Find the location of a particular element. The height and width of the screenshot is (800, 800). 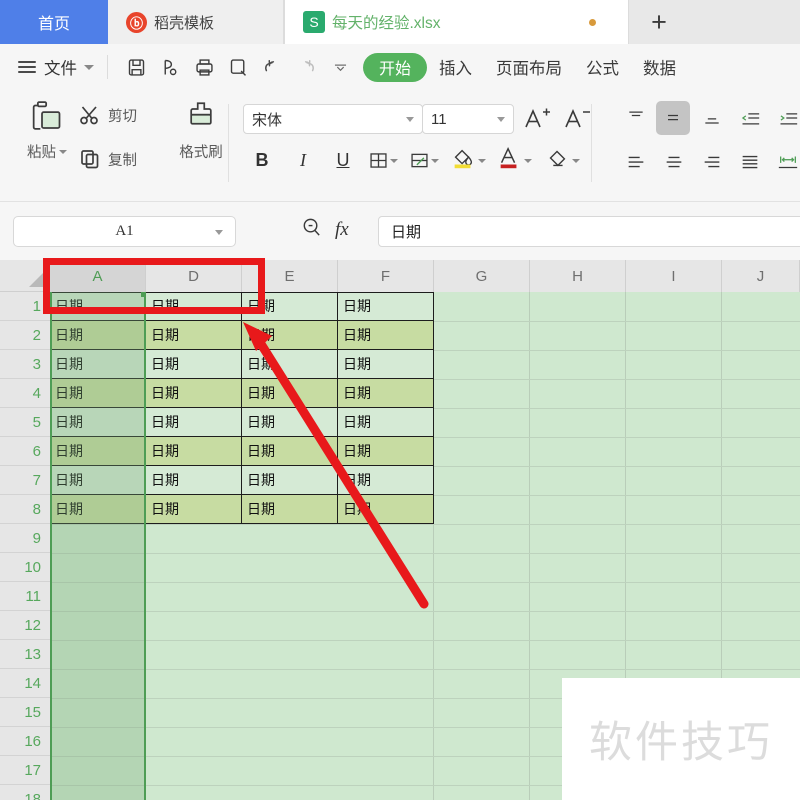

print-icon is located at coordinates (204, 67).